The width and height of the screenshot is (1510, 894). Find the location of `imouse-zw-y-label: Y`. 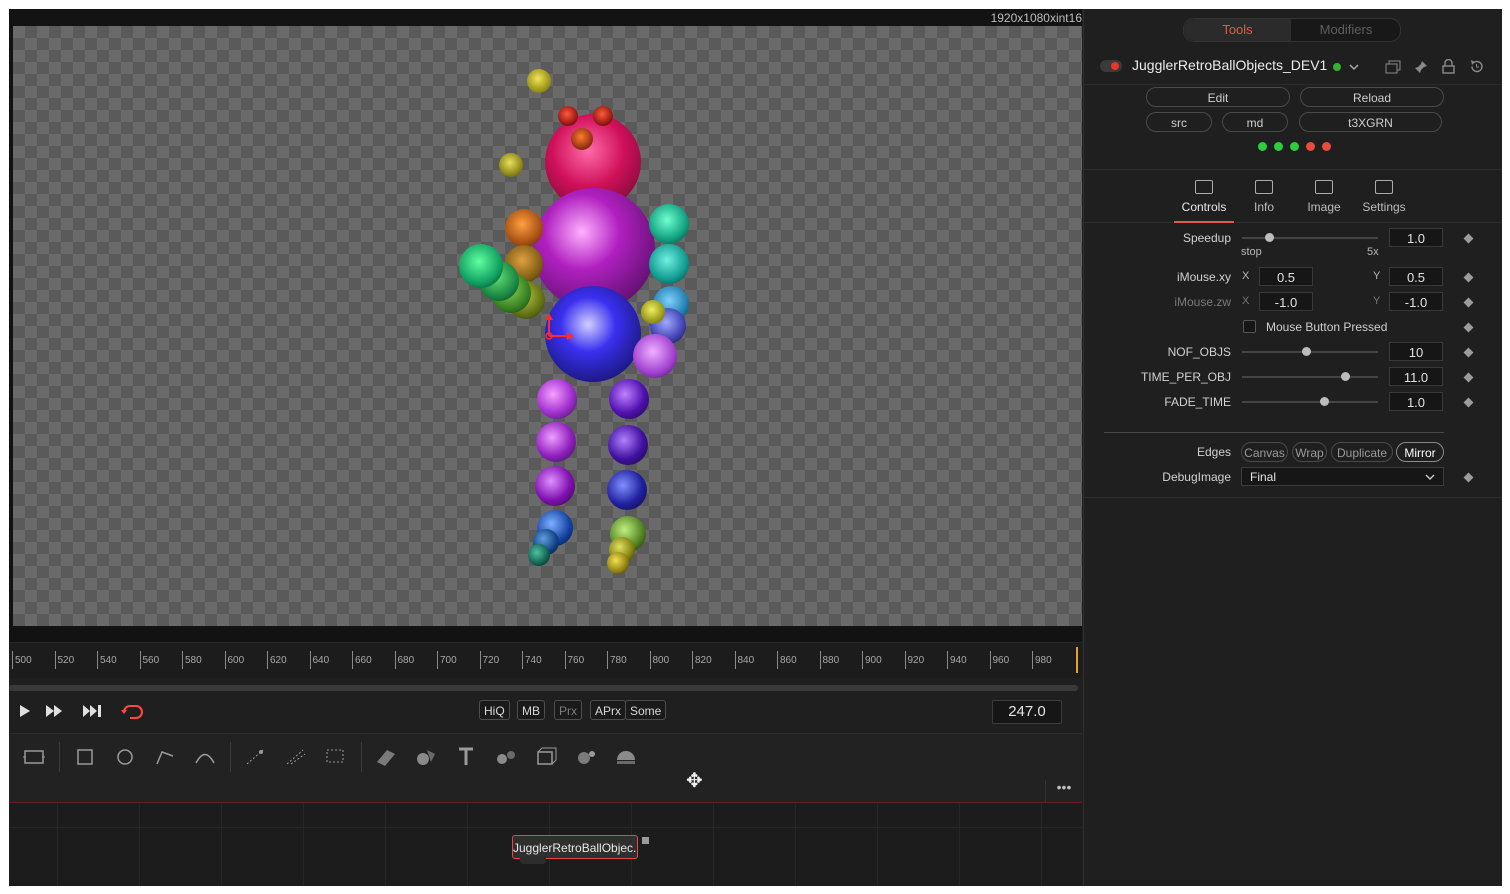

imouse-zw-y-label: Y is located at coordinates (1377, 301).